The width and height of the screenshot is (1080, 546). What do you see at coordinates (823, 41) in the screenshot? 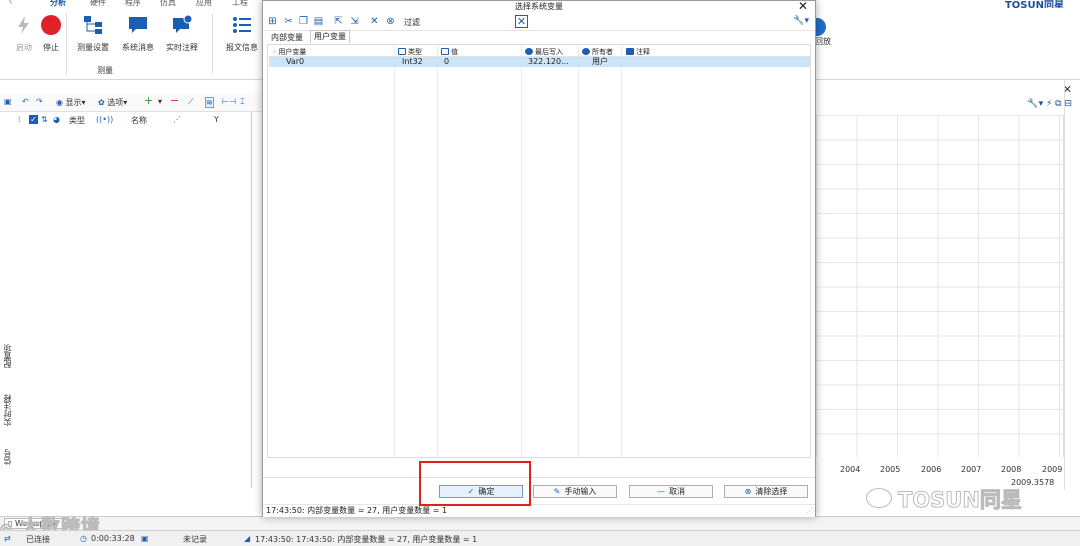
I see `playback-label: 回放` at bounding box center [823, 41].